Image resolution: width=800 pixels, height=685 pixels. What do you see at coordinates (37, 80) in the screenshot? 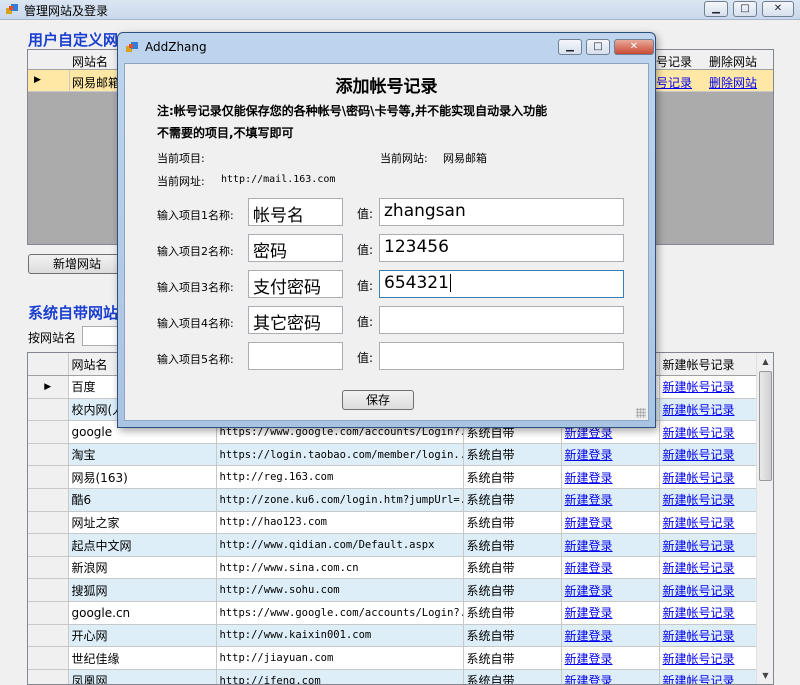
I see `row-indicator-icon: ▶` at bounding box center [37, 80].